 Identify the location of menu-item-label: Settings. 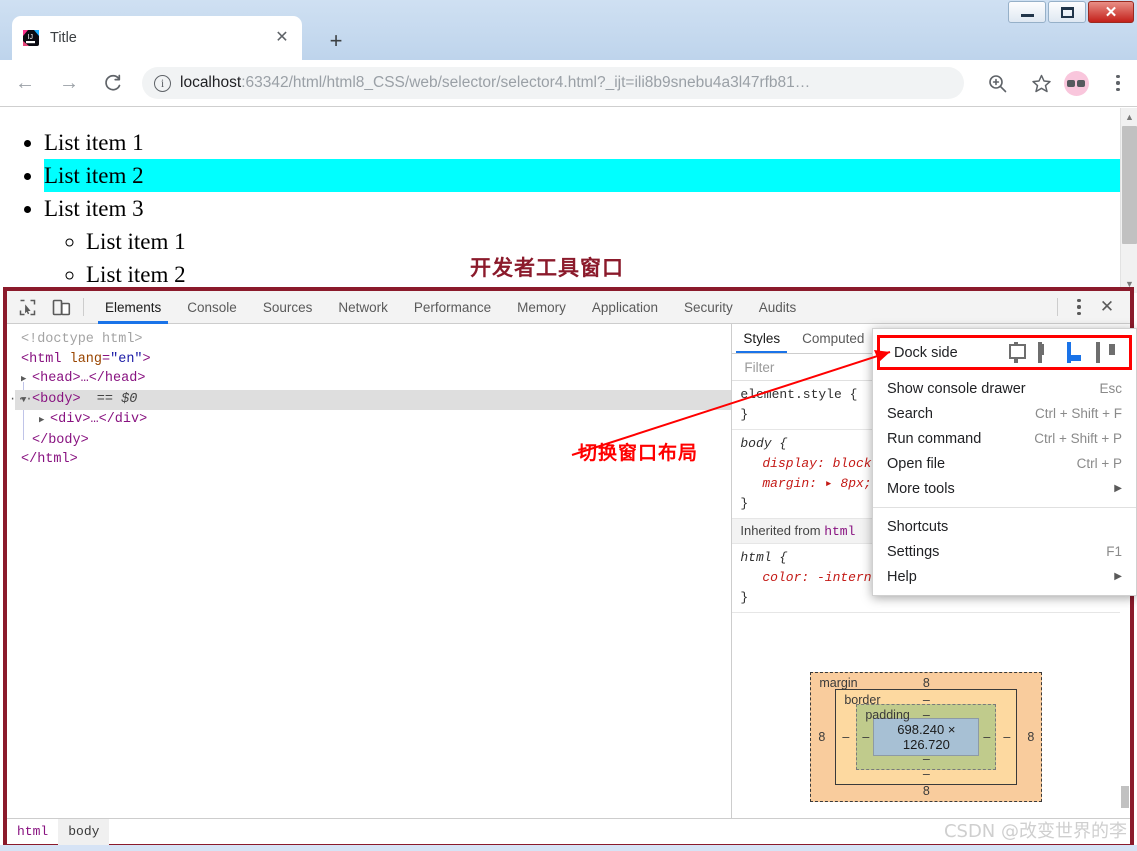
(913, 551).